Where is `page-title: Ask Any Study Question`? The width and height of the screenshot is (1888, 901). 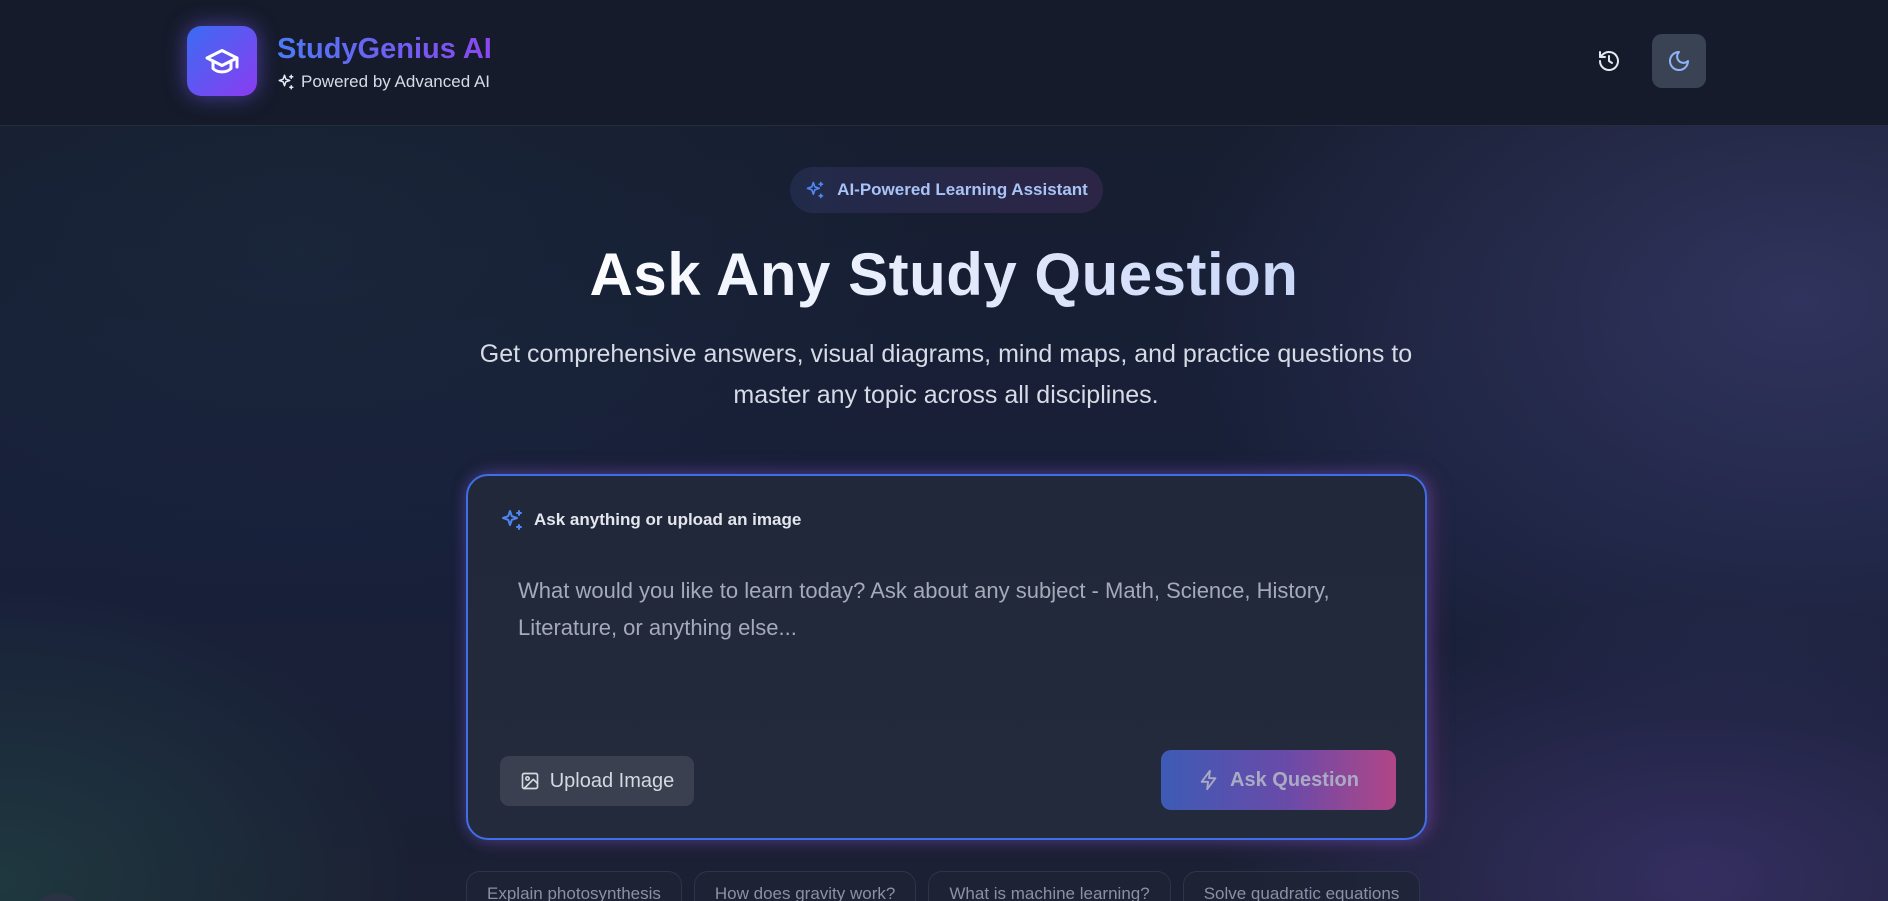
page-title: Ask Any Study Question is located at coordinates (944, 274).